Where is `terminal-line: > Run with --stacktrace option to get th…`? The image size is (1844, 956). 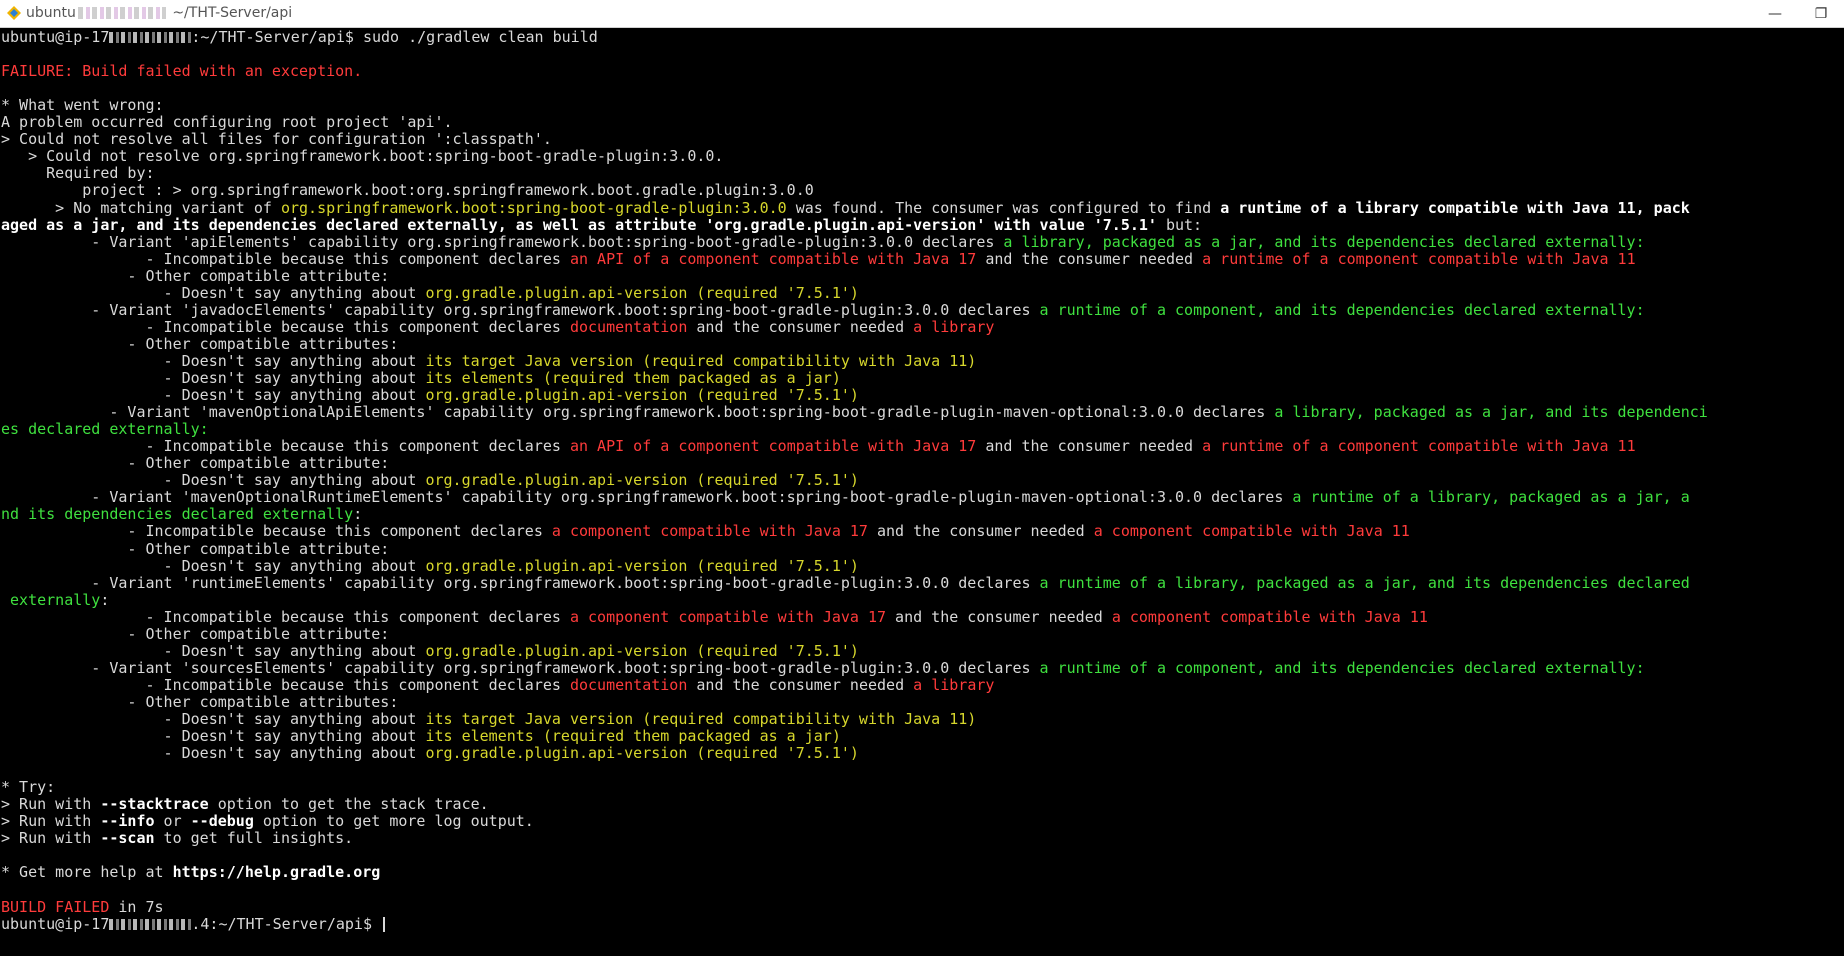 terminal-line: > Run with --stacktrace option to get th… is located at coordinates (245, 804).